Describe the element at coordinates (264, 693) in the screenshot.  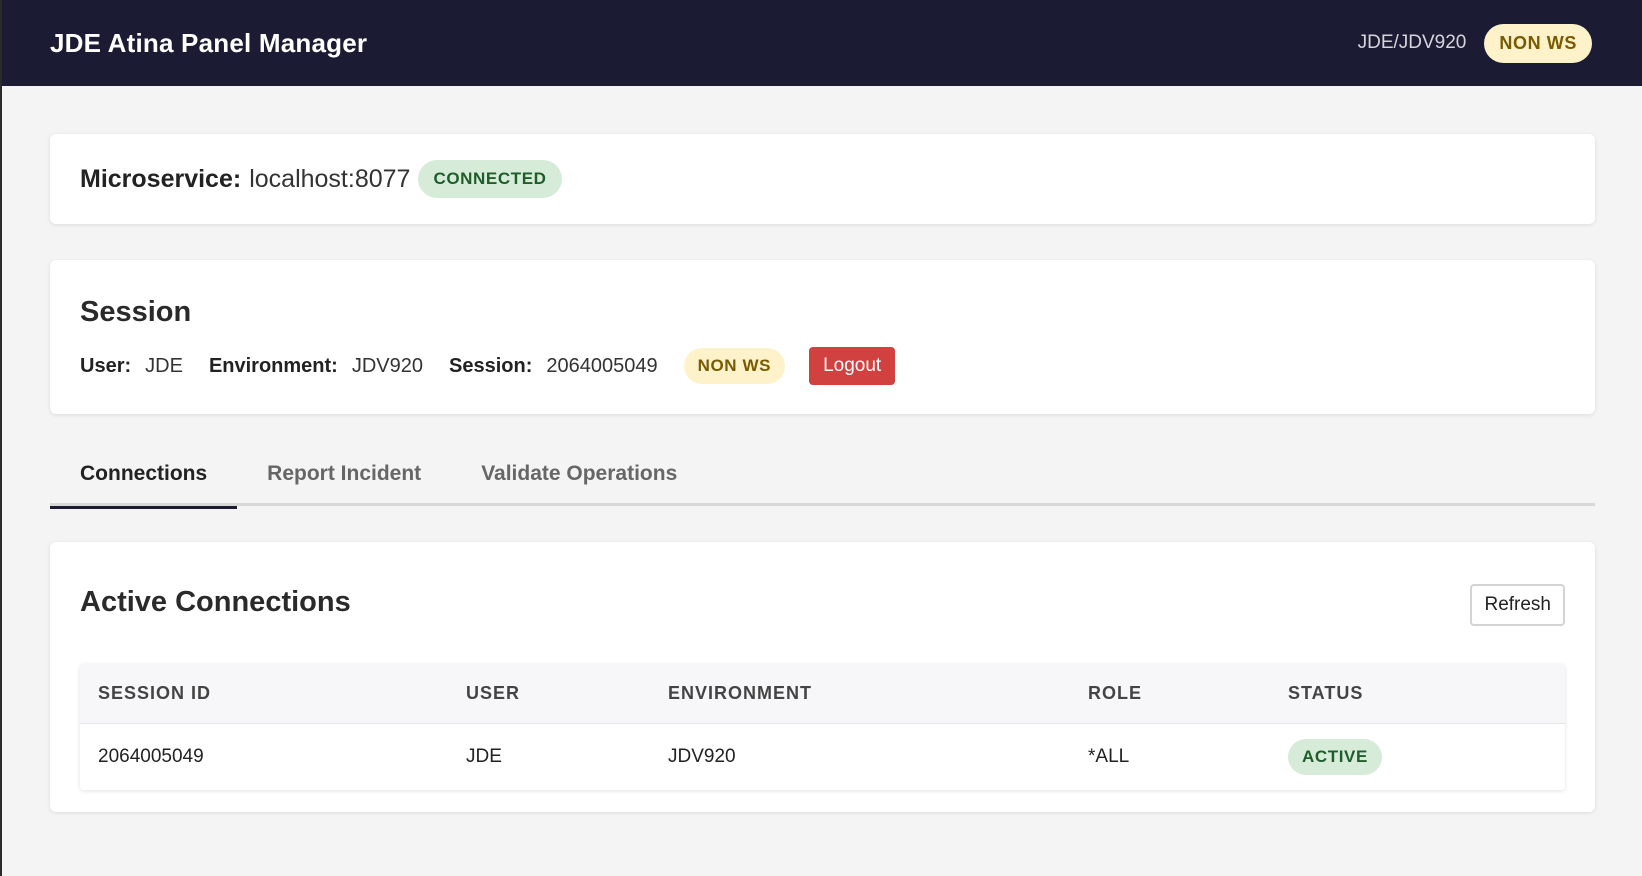
I see `column-header-session-id: SESSION ID` at that location.